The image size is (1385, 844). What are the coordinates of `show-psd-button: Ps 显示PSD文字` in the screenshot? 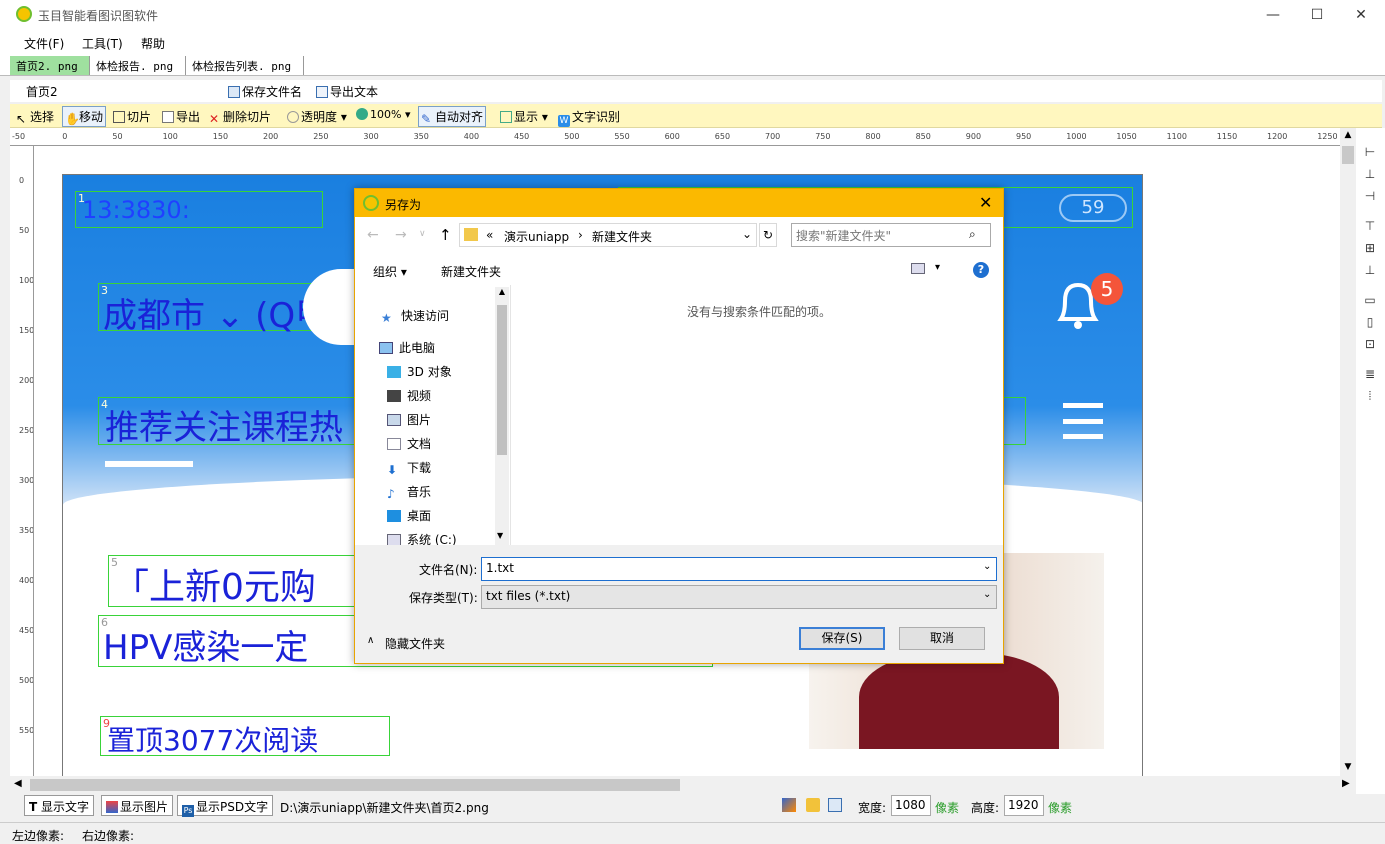 It's located at (225, 806).